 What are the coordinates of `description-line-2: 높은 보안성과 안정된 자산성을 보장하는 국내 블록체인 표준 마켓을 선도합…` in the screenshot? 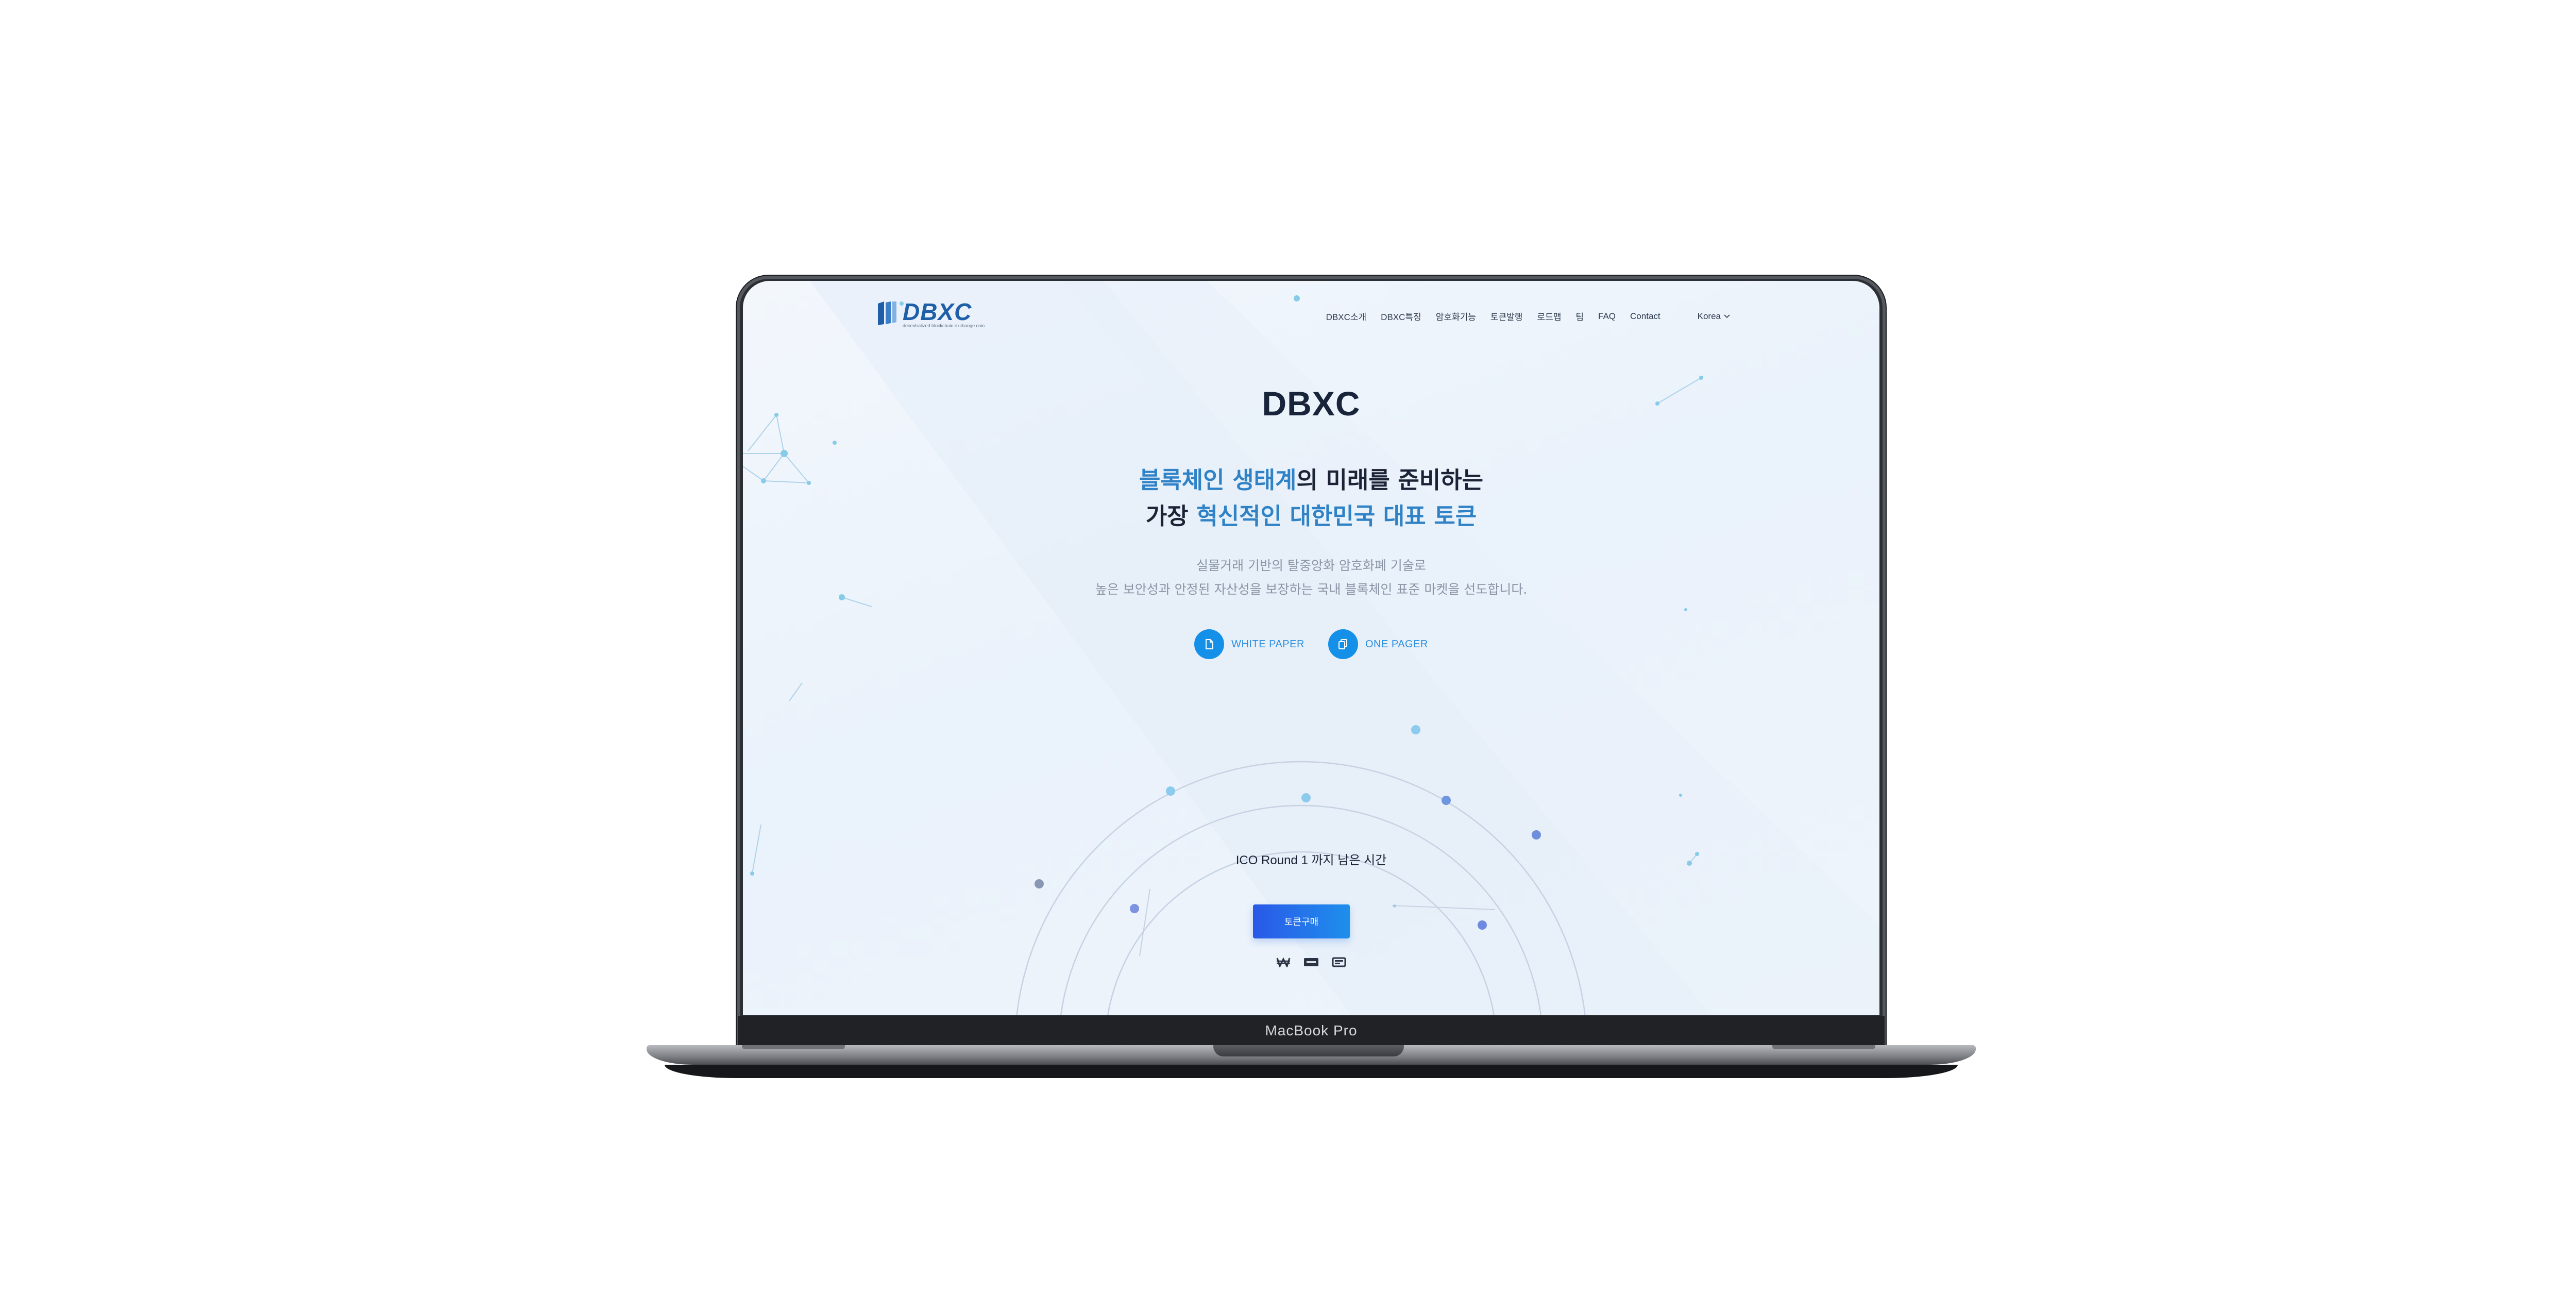 It's located at (1311, 589).